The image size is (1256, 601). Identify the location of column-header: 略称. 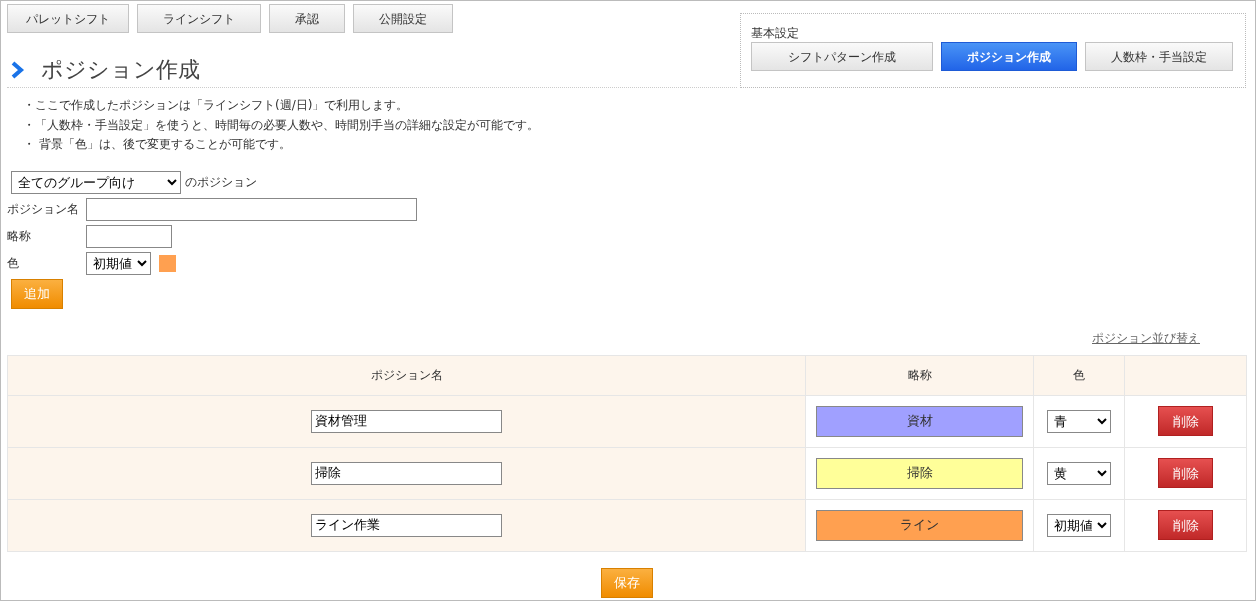
(919, 375).